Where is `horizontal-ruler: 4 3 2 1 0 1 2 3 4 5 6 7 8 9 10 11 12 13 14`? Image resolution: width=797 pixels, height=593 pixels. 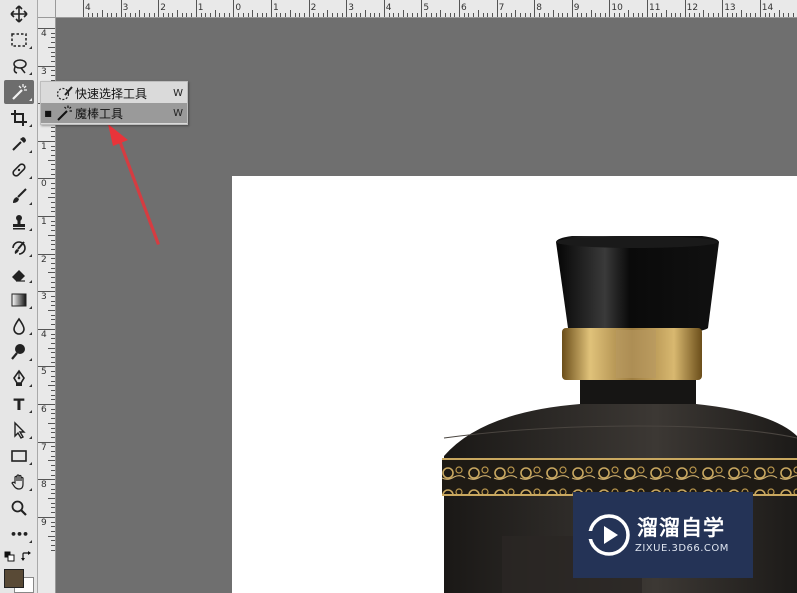
horizontal-ruler: 4 3 2 1 0 1 2 3 4 5 6 7 8 9 10 11 12 13 14 is located at coordinates (417, 9).